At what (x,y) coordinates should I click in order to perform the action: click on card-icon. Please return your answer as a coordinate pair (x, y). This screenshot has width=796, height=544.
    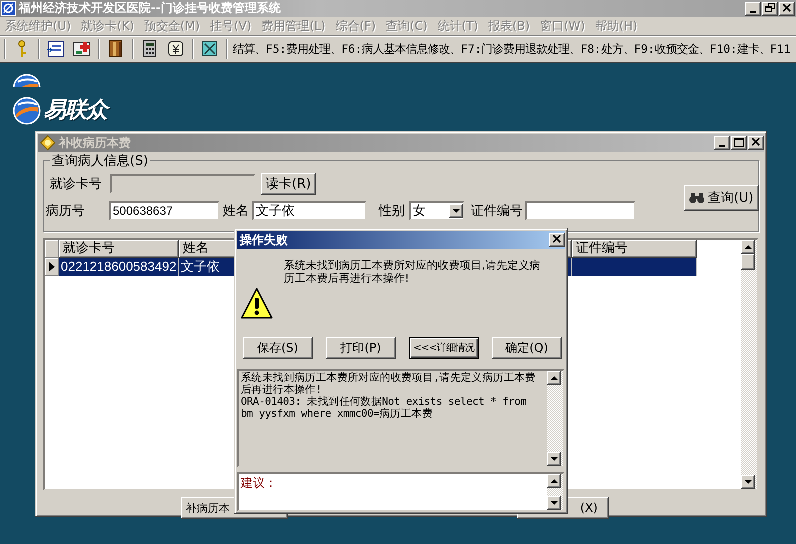
    Looking at the image, I should click on (56, 49).